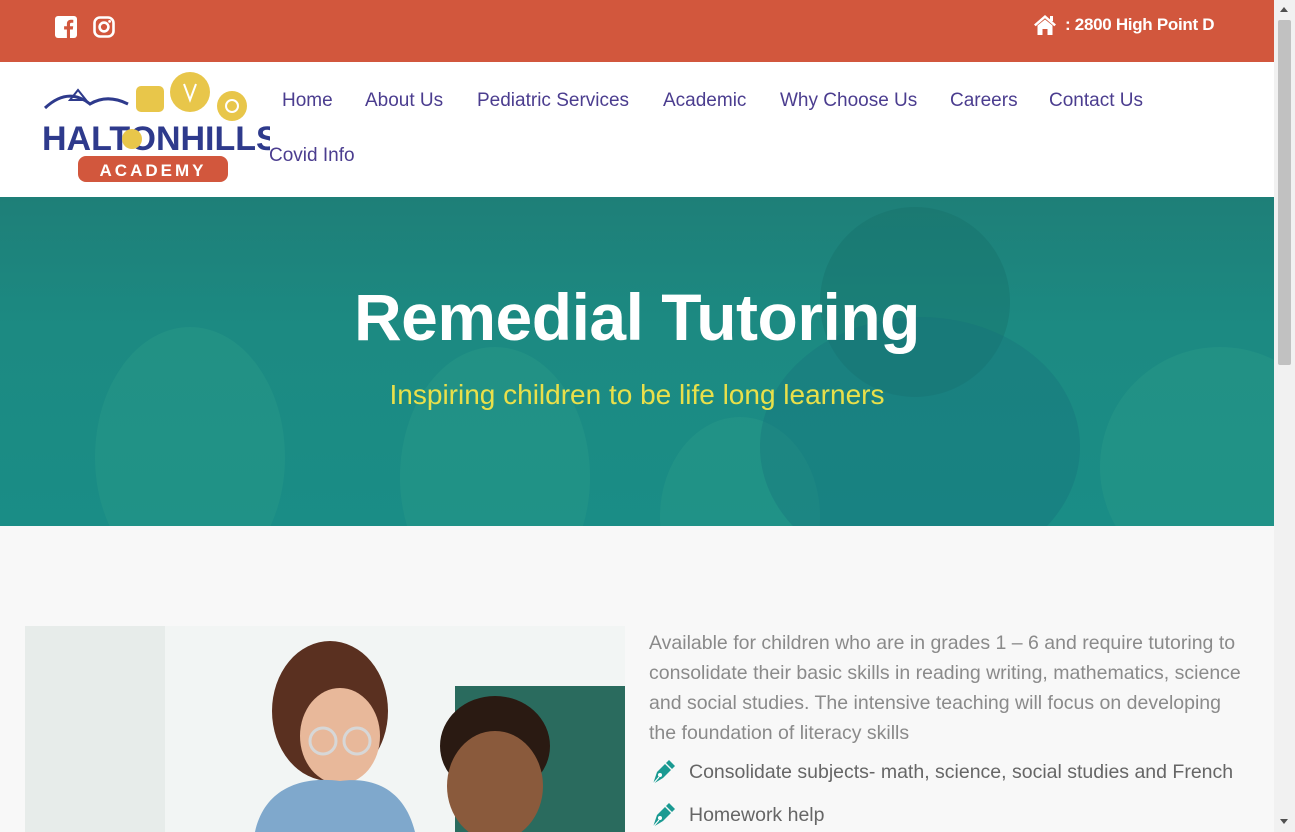 This screenshot has height=832, width=1295. I want to click on logo-text-halton: HALTONHILLS, so click(156, 139).